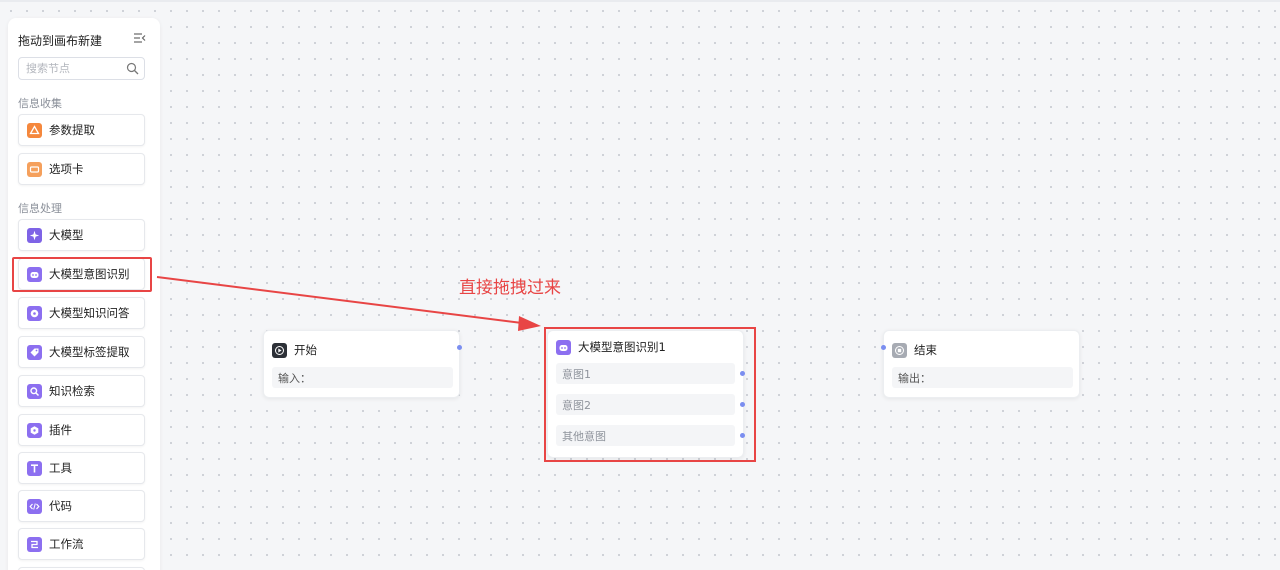 Image resolution: width=1280 pixels, height=570 pixels. I want to click on start-output-port, so click(459, 347).